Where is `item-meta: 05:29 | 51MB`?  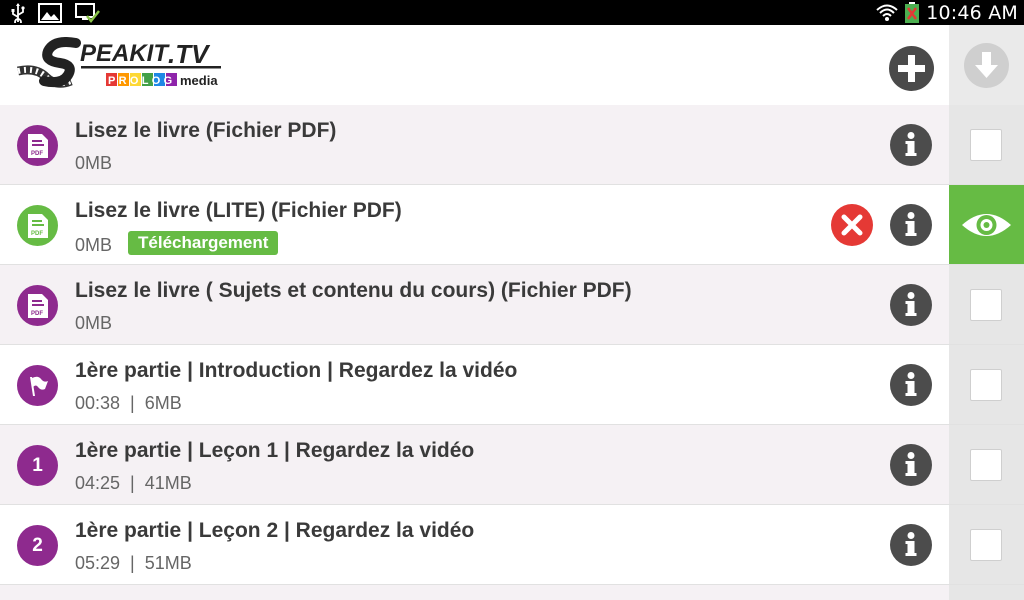
item-meta: 05:29 | 51MB is located at coordinates (133, 563).